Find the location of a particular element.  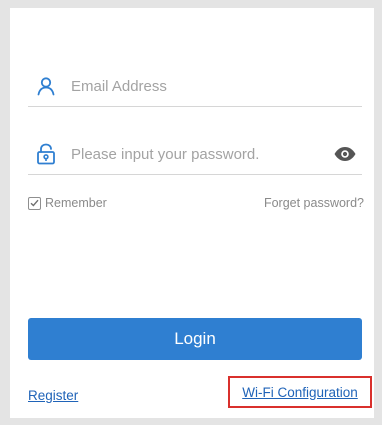

email-input is located at coordinates (216, 86).